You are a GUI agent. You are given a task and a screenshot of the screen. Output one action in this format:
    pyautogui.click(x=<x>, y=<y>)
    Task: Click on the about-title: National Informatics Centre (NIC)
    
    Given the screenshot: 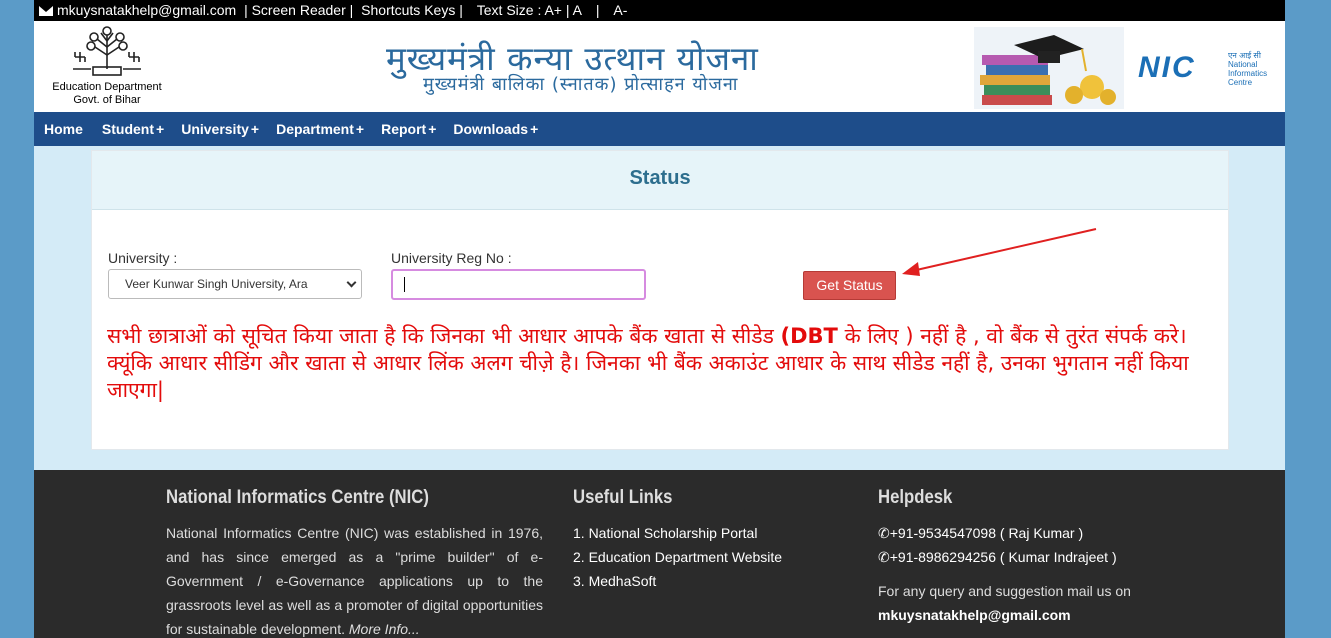 What is the action you would take?
    pyautogui.click(x=297, y=497)
    